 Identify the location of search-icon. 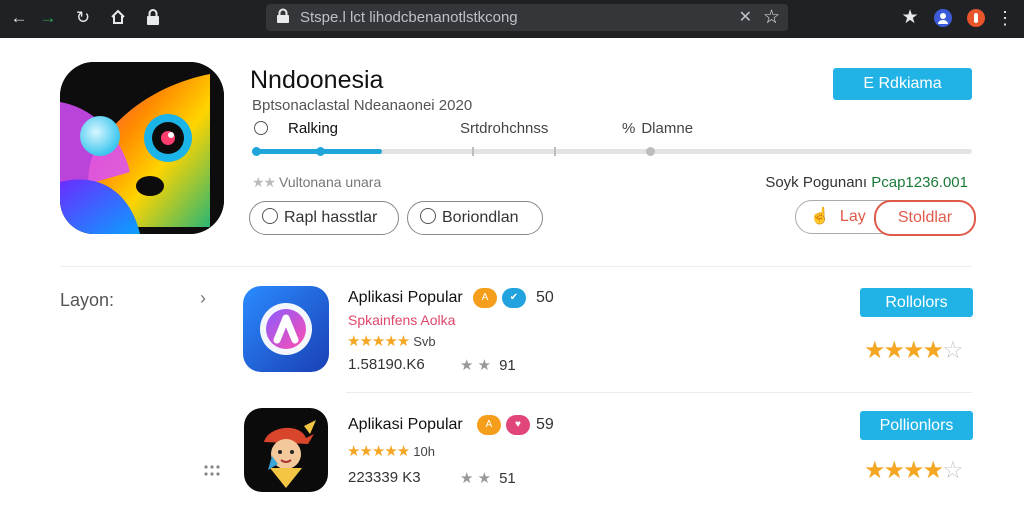
(428, 216).